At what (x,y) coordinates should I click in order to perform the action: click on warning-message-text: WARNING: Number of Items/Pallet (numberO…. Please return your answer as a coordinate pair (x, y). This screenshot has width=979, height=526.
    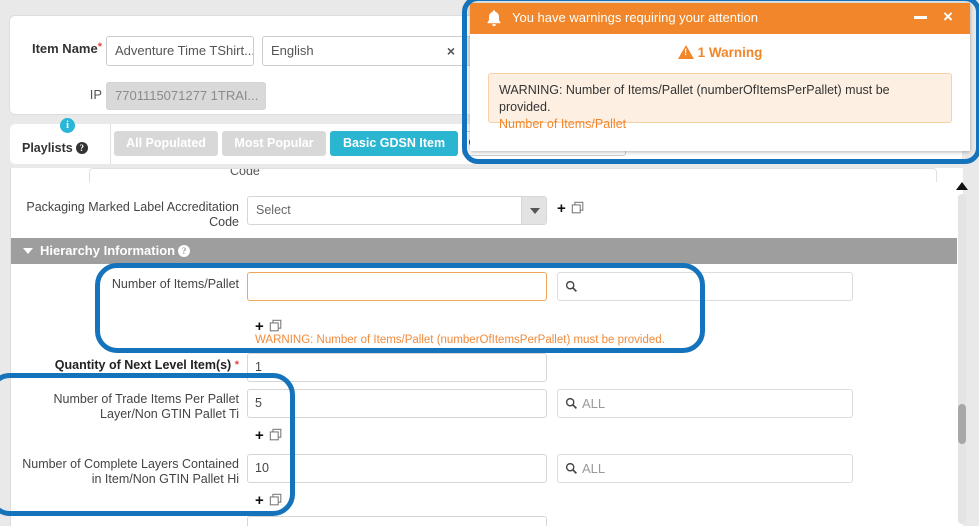
    Looking at the image, I should click on (694, 98).